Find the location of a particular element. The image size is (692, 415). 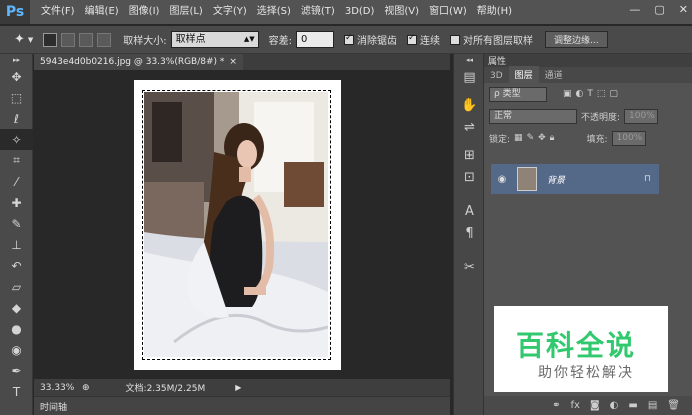

watermark-sub-text: 助你轻松解决 is located at coordinates (586, 373).